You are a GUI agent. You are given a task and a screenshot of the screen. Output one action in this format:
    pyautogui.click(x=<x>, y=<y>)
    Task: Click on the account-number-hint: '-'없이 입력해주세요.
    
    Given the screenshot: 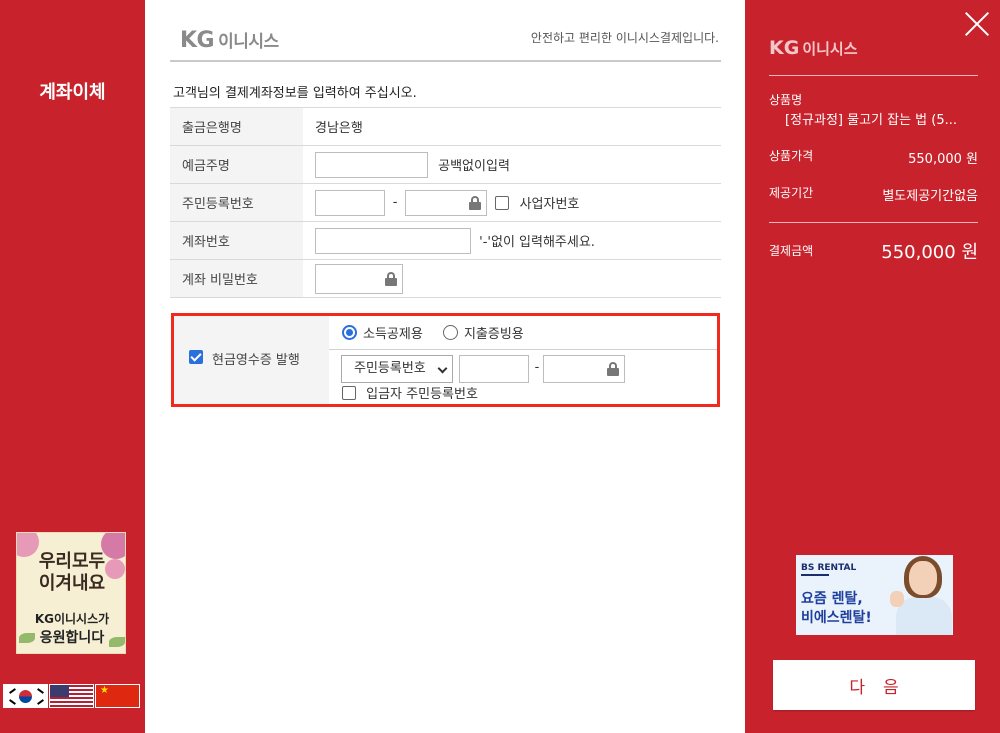 What is the action you would take?
    pyautogui.click(x=537, y=242)
    